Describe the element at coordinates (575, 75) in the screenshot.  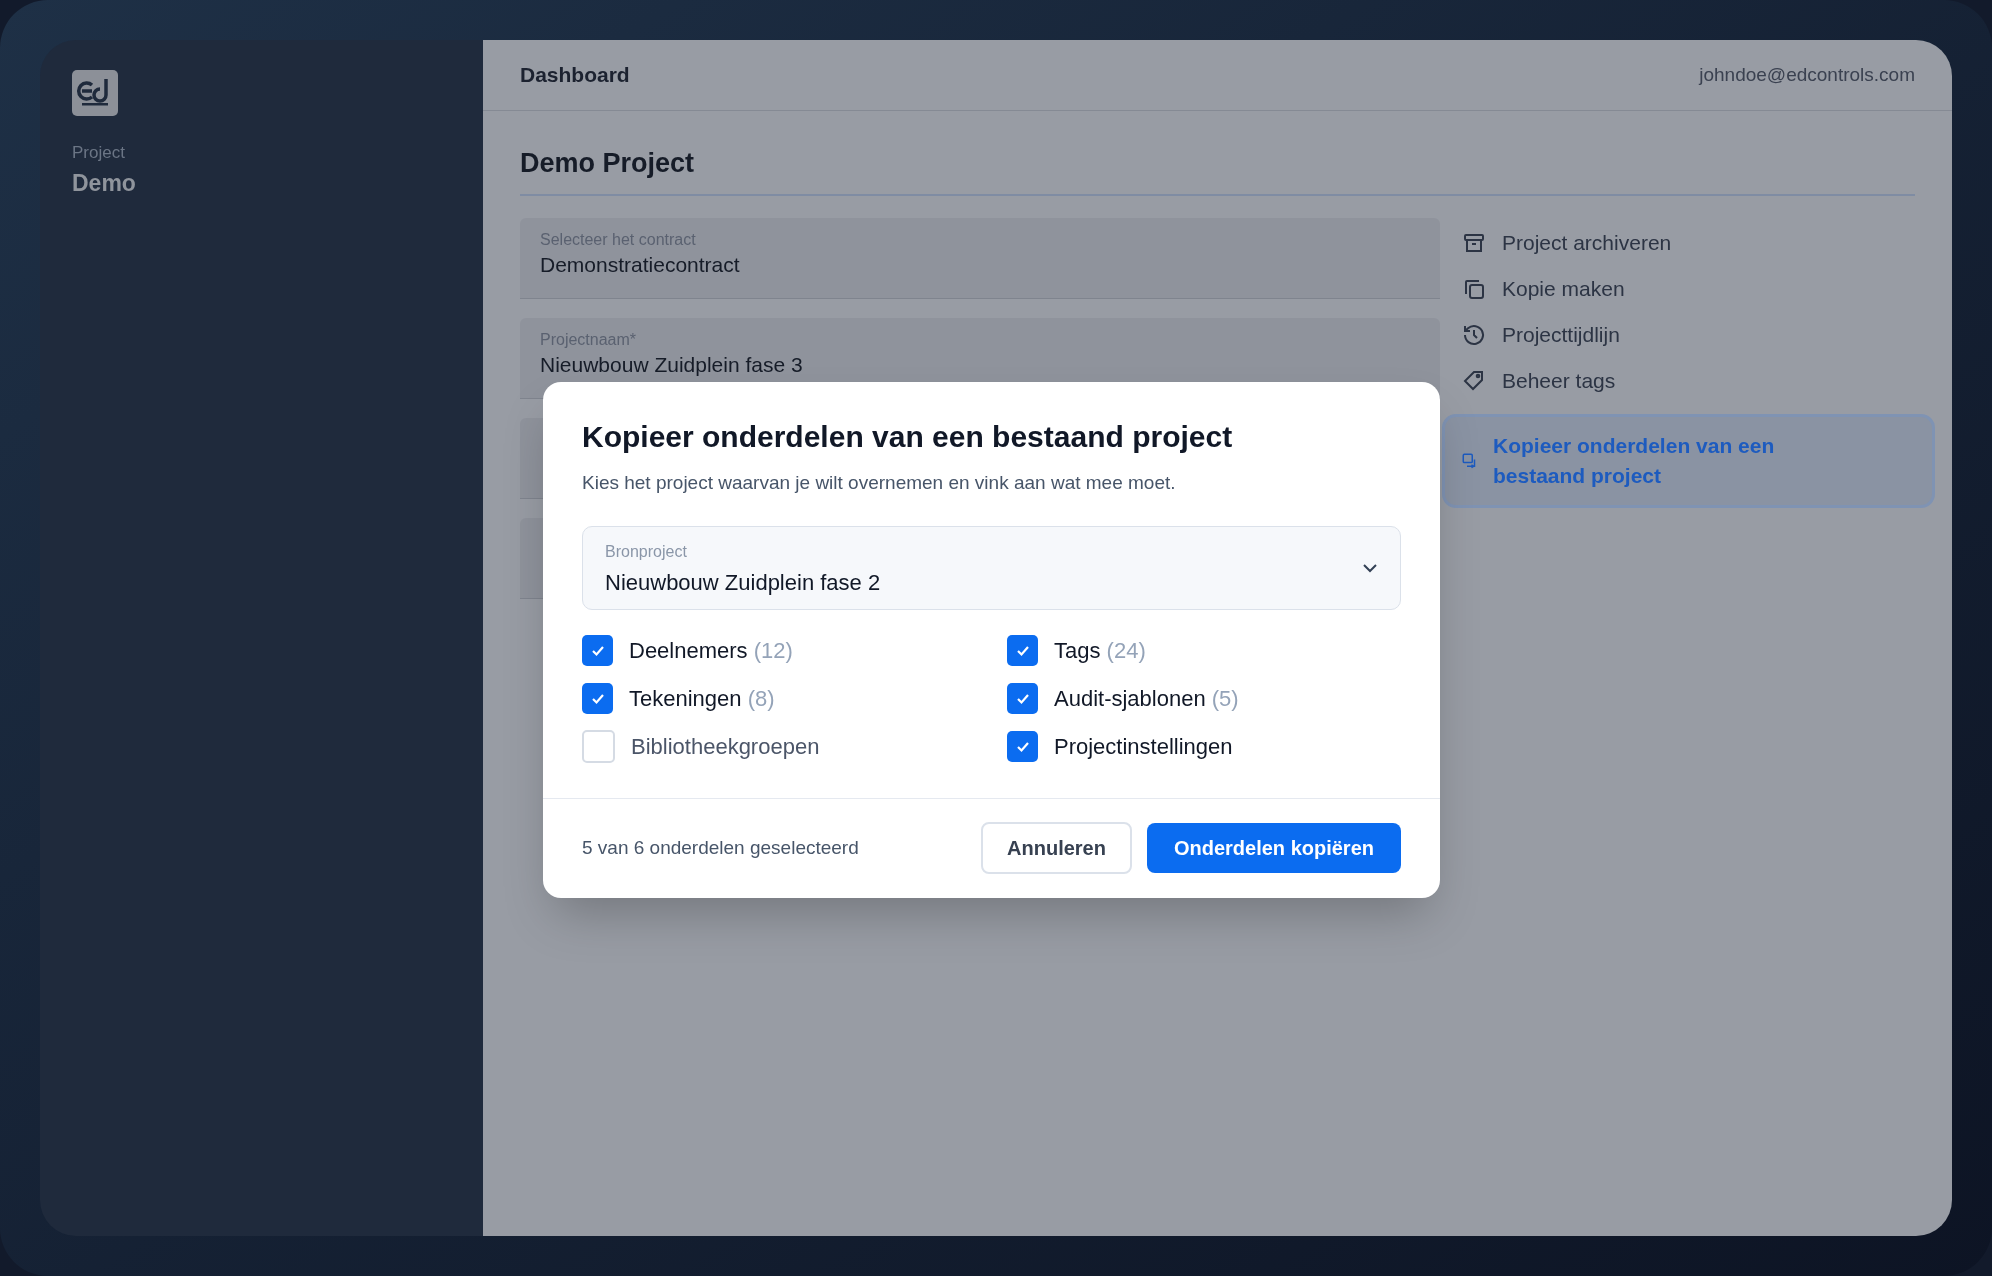
I see `header-title: Dashboard` at that location.